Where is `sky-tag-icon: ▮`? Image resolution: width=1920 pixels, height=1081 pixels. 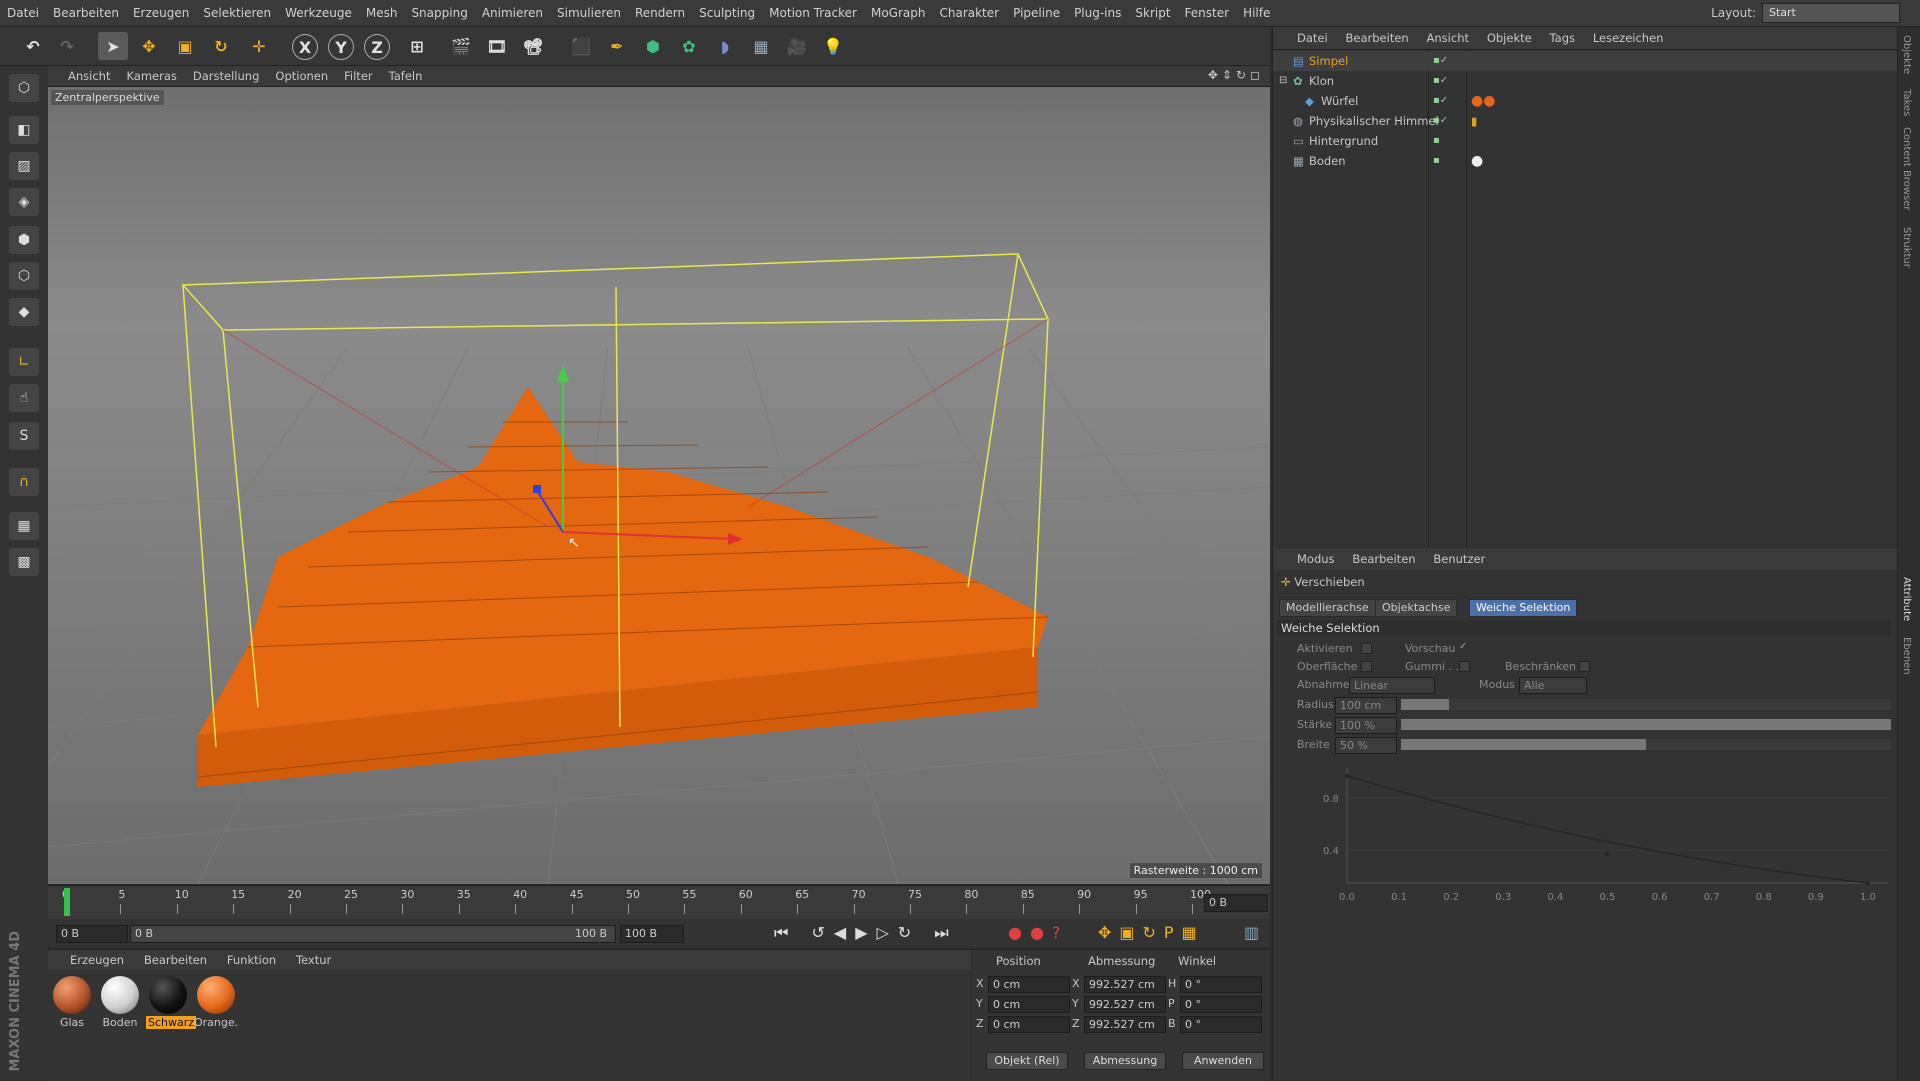 sky-tag-icon: ▮ is located at coordinates (1474, 121).